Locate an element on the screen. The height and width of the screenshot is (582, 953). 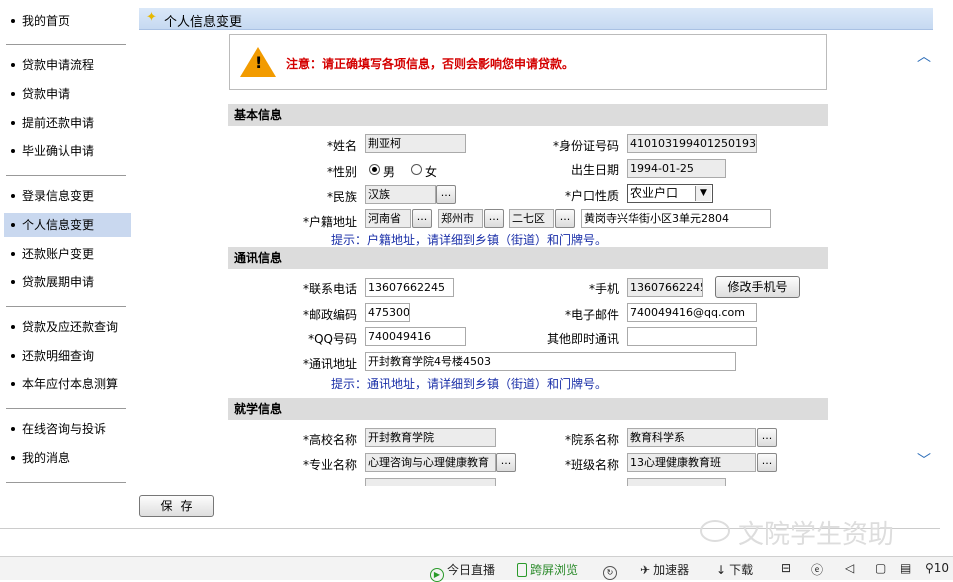
sidebar-item-label: 登录信息变更 is located at coordinates (58, 196).